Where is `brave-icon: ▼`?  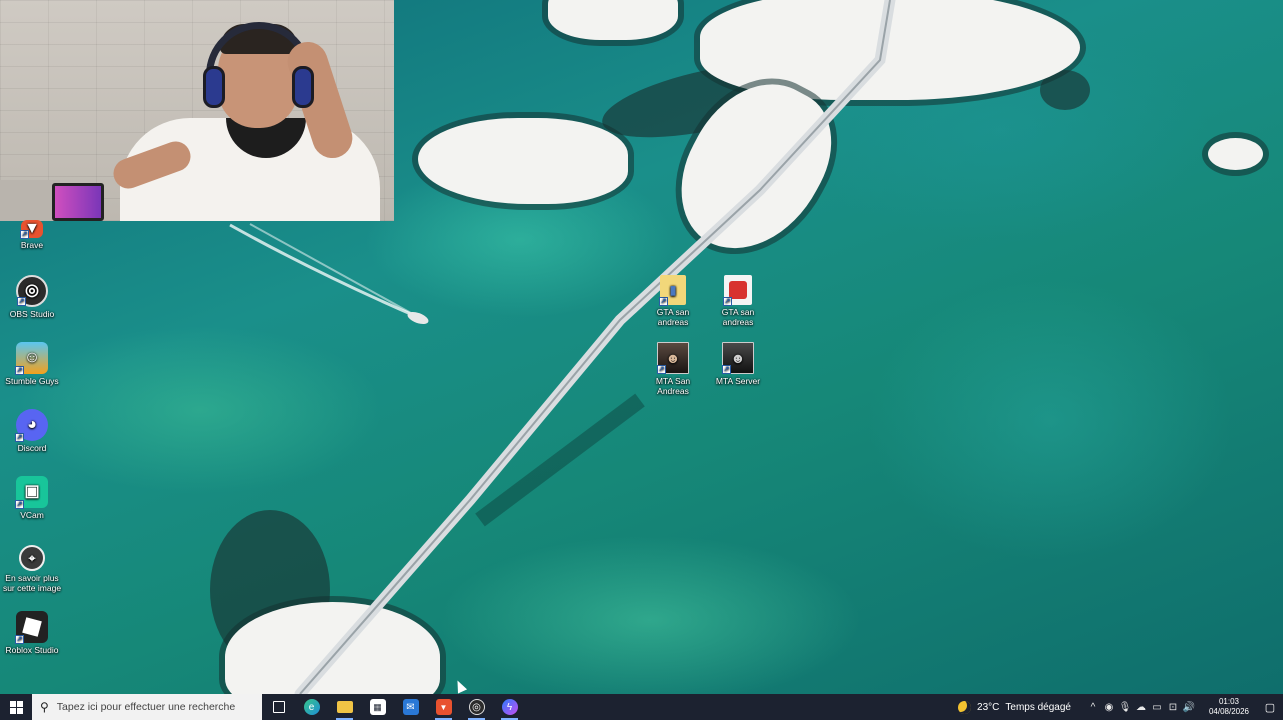
brave-icon: ▼ is located at coordinates (443, 707).